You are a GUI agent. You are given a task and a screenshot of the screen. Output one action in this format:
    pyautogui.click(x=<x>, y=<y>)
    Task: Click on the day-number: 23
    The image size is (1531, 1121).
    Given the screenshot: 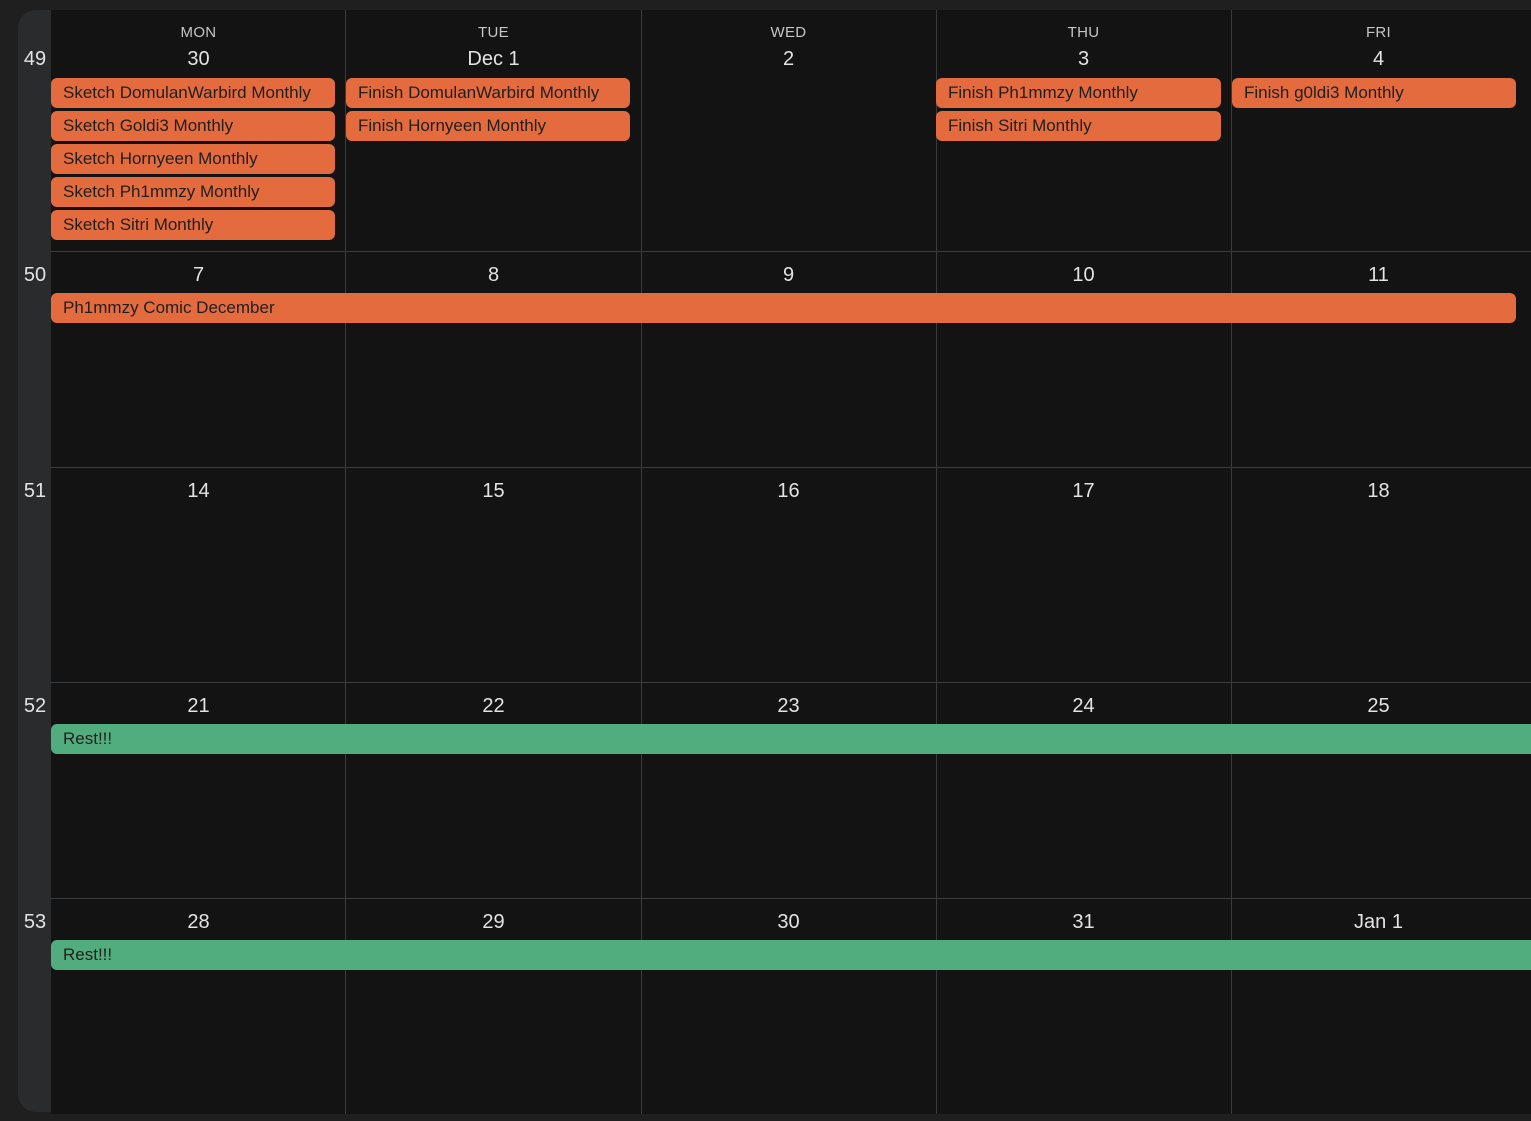 What is the action you would take?
    pyautogui.click(x=788, y=706)
    